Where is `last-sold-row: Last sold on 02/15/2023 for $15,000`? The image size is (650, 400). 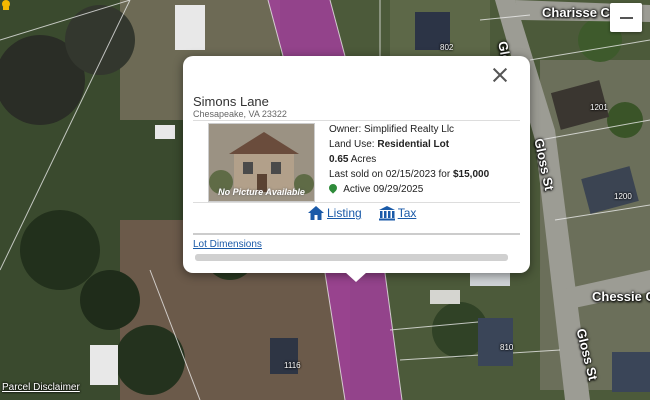
last-sold-row: Last sold on 02/15/2023 for $15,000 is located at coordinates (409, 174).